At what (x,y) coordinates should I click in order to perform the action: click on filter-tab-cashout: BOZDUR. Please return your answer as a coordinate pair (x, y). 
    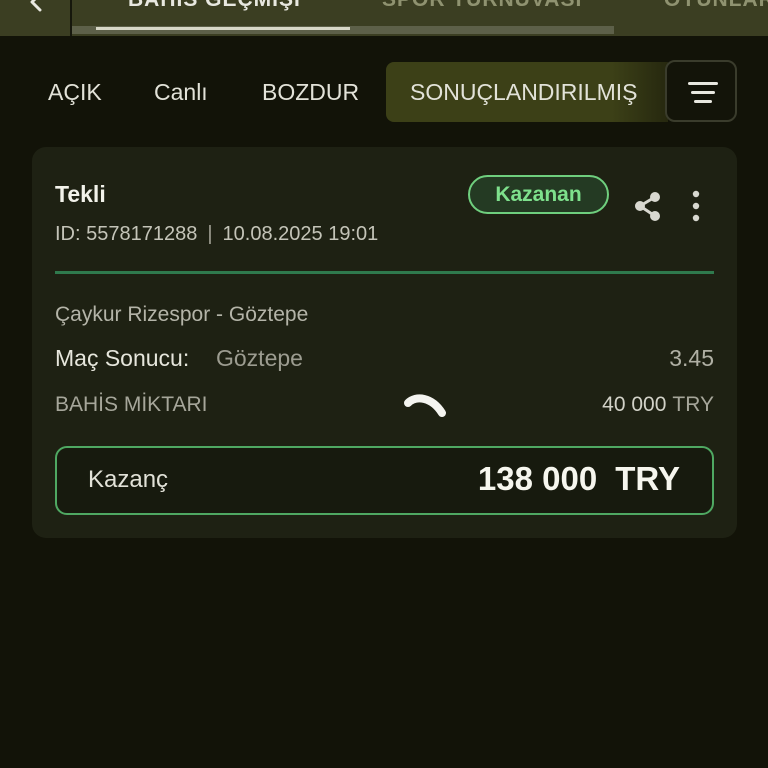
    Looking at the image, I should click on (310, 92).